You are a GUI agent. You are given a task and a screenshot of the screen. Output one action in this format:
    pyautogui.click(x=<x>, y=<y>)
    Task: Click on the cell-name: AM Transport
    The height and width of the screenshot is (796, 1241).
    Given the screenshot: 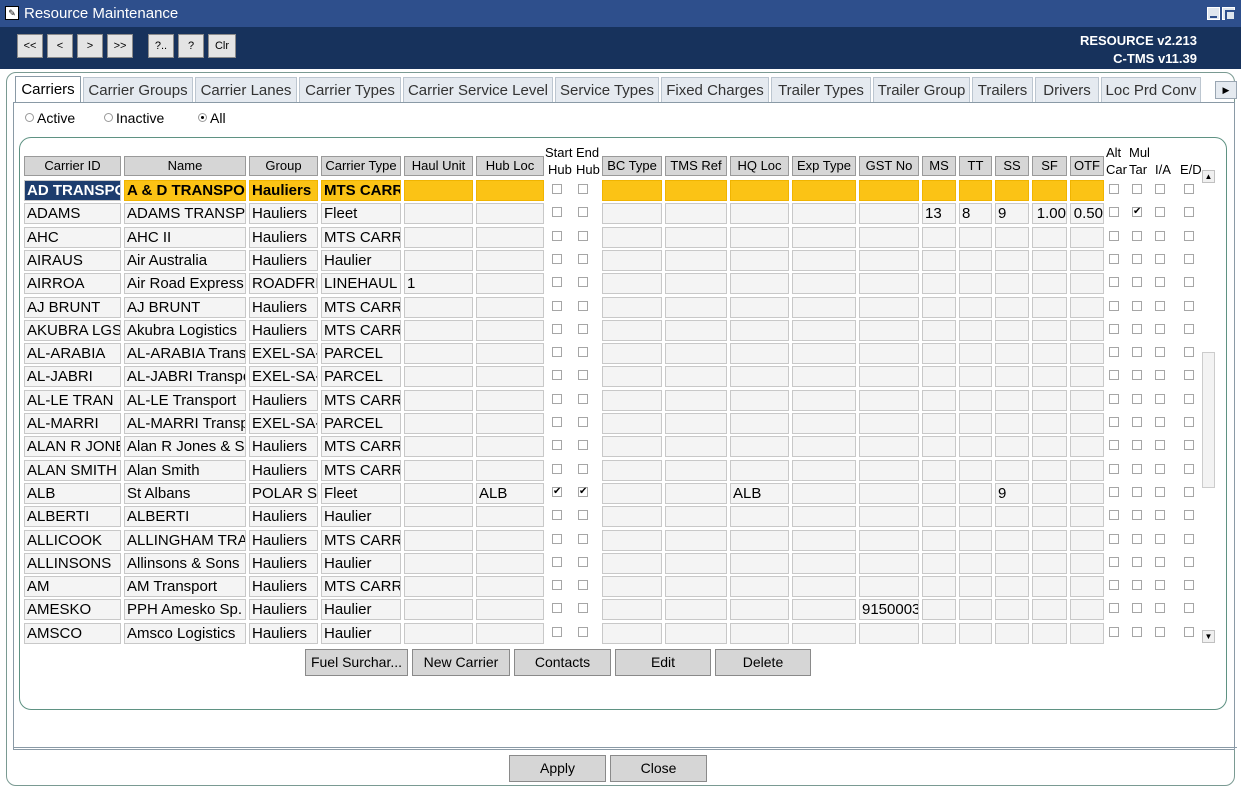 What is the action you would take?
    pyautogui.click(x=185, y=587)
    